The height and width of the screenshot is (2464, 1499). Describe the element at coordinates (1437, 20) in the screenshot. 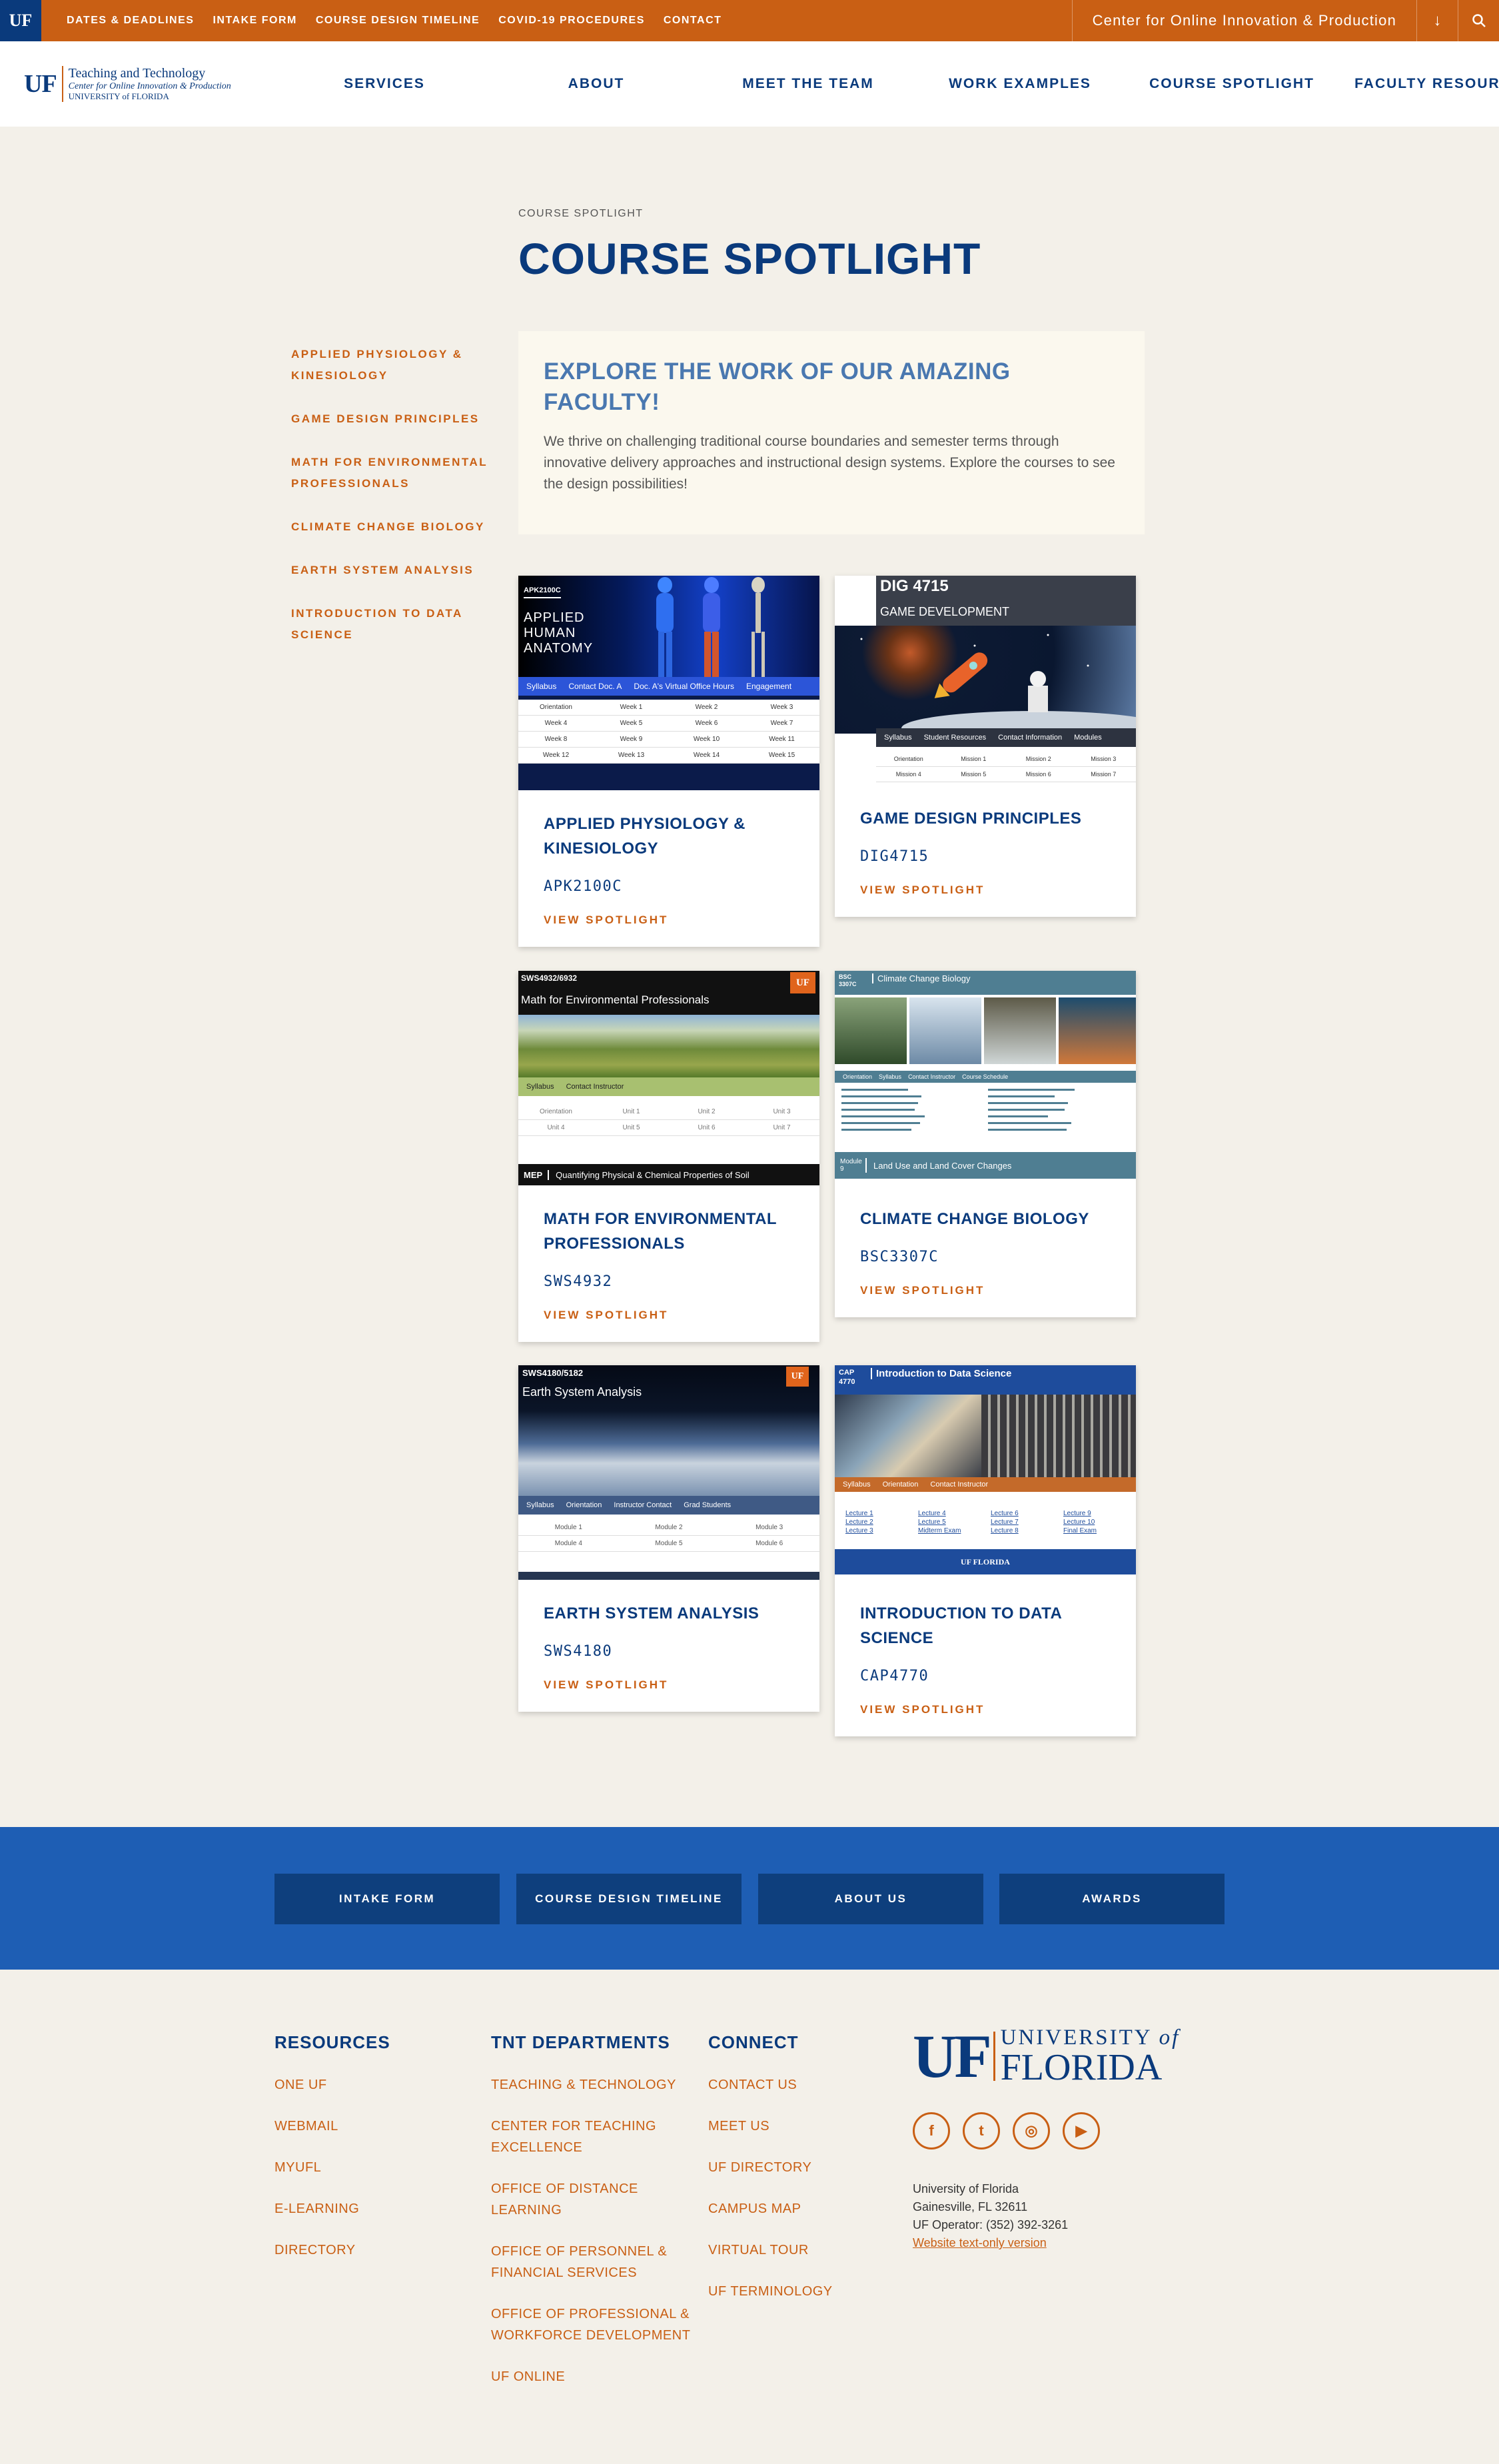

I see `arrow-down-icon: ↓` at that location.